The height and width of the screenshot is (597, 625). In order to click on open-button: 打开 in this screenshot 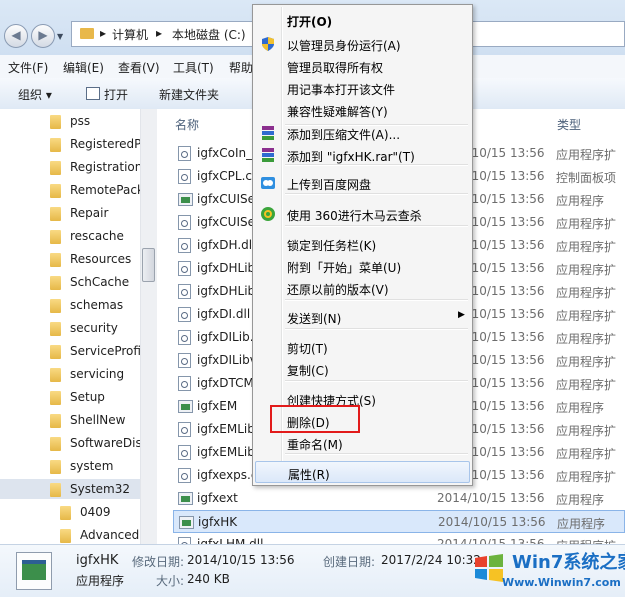, I will do `click(107, 94)`.